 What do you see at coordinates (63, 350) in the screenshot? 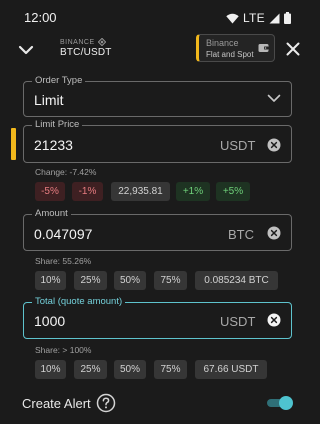
I see `total-share-text: Share: > 100%` at bounding box center [63, 350].